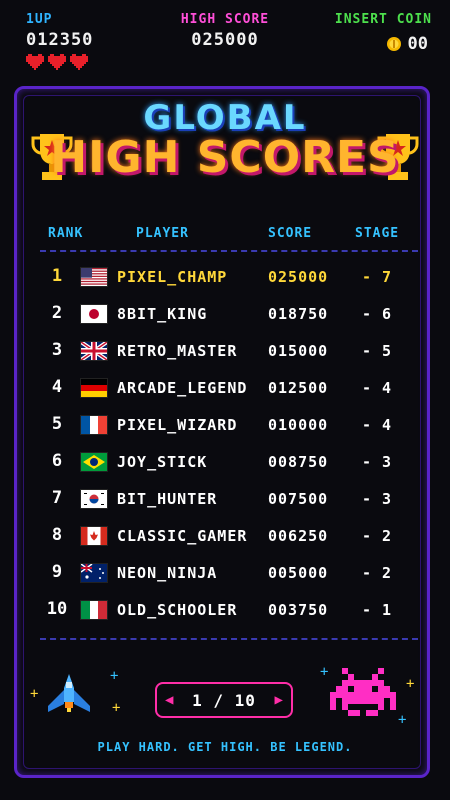 The width and height of the screenshot is (450, 800). What do you see at coordinates (94, 314) in the screenshot?
I see `flag-jp-icon` at bounding box center [94, 314].